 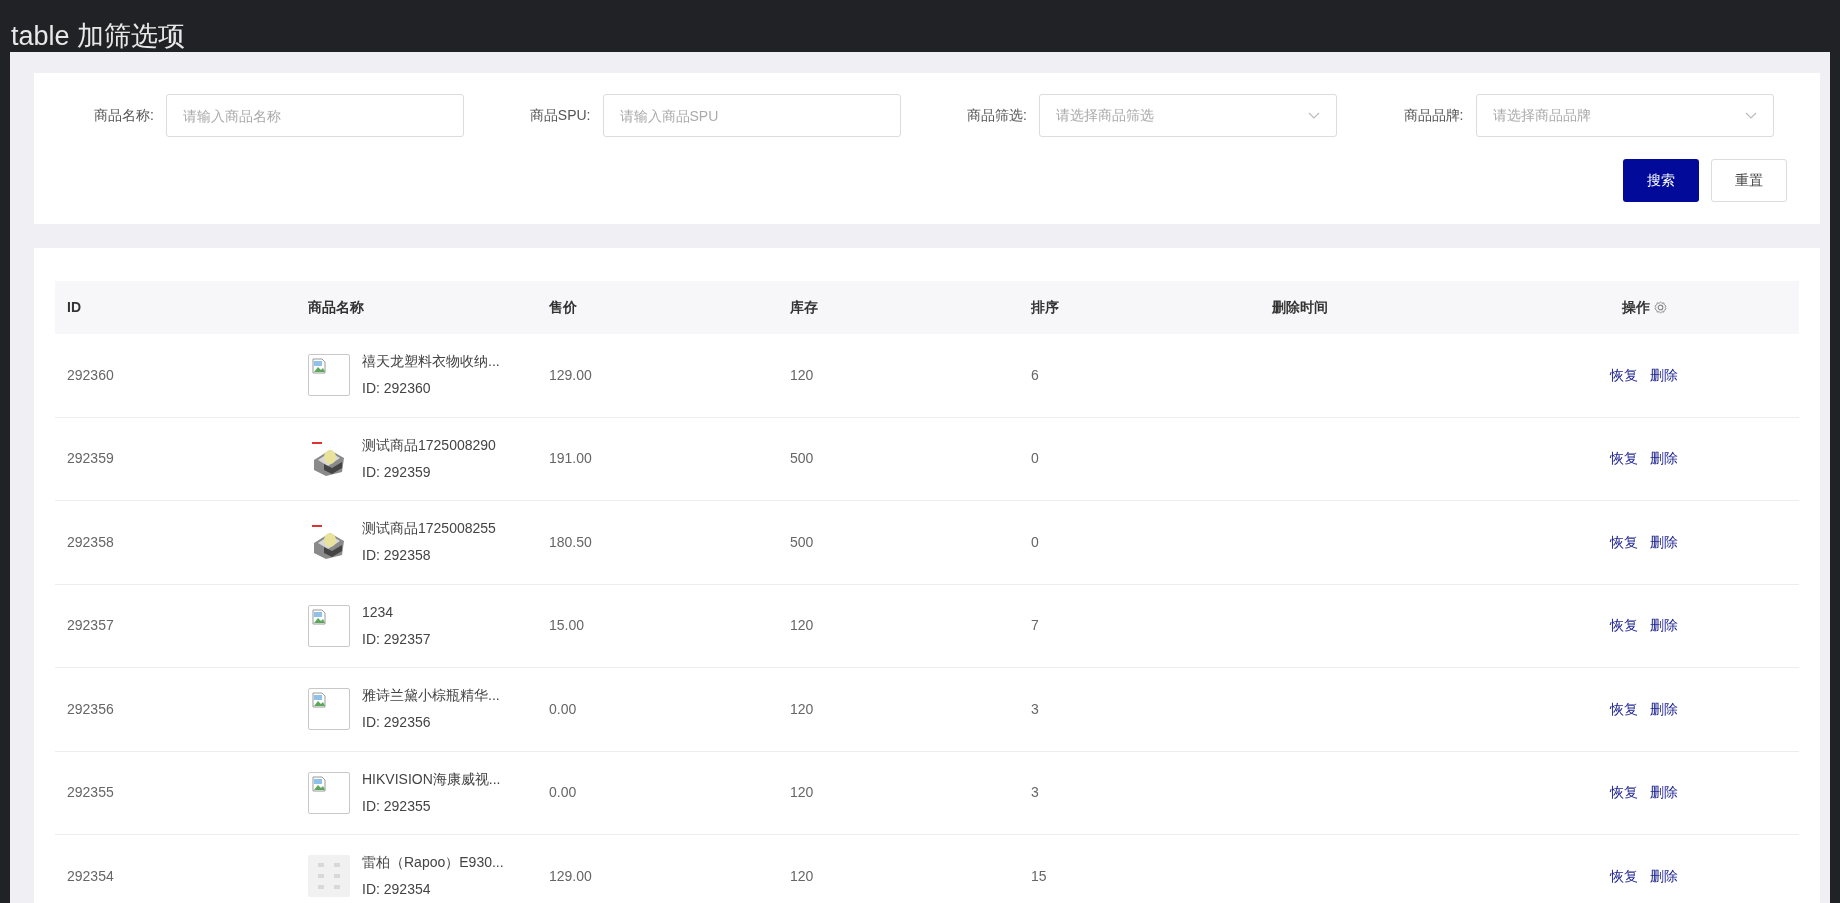 What do you see at coordinates (1300, 307) in the screenshot?
I see `column-header: 删除时间` at bounding box center [1300, 307].